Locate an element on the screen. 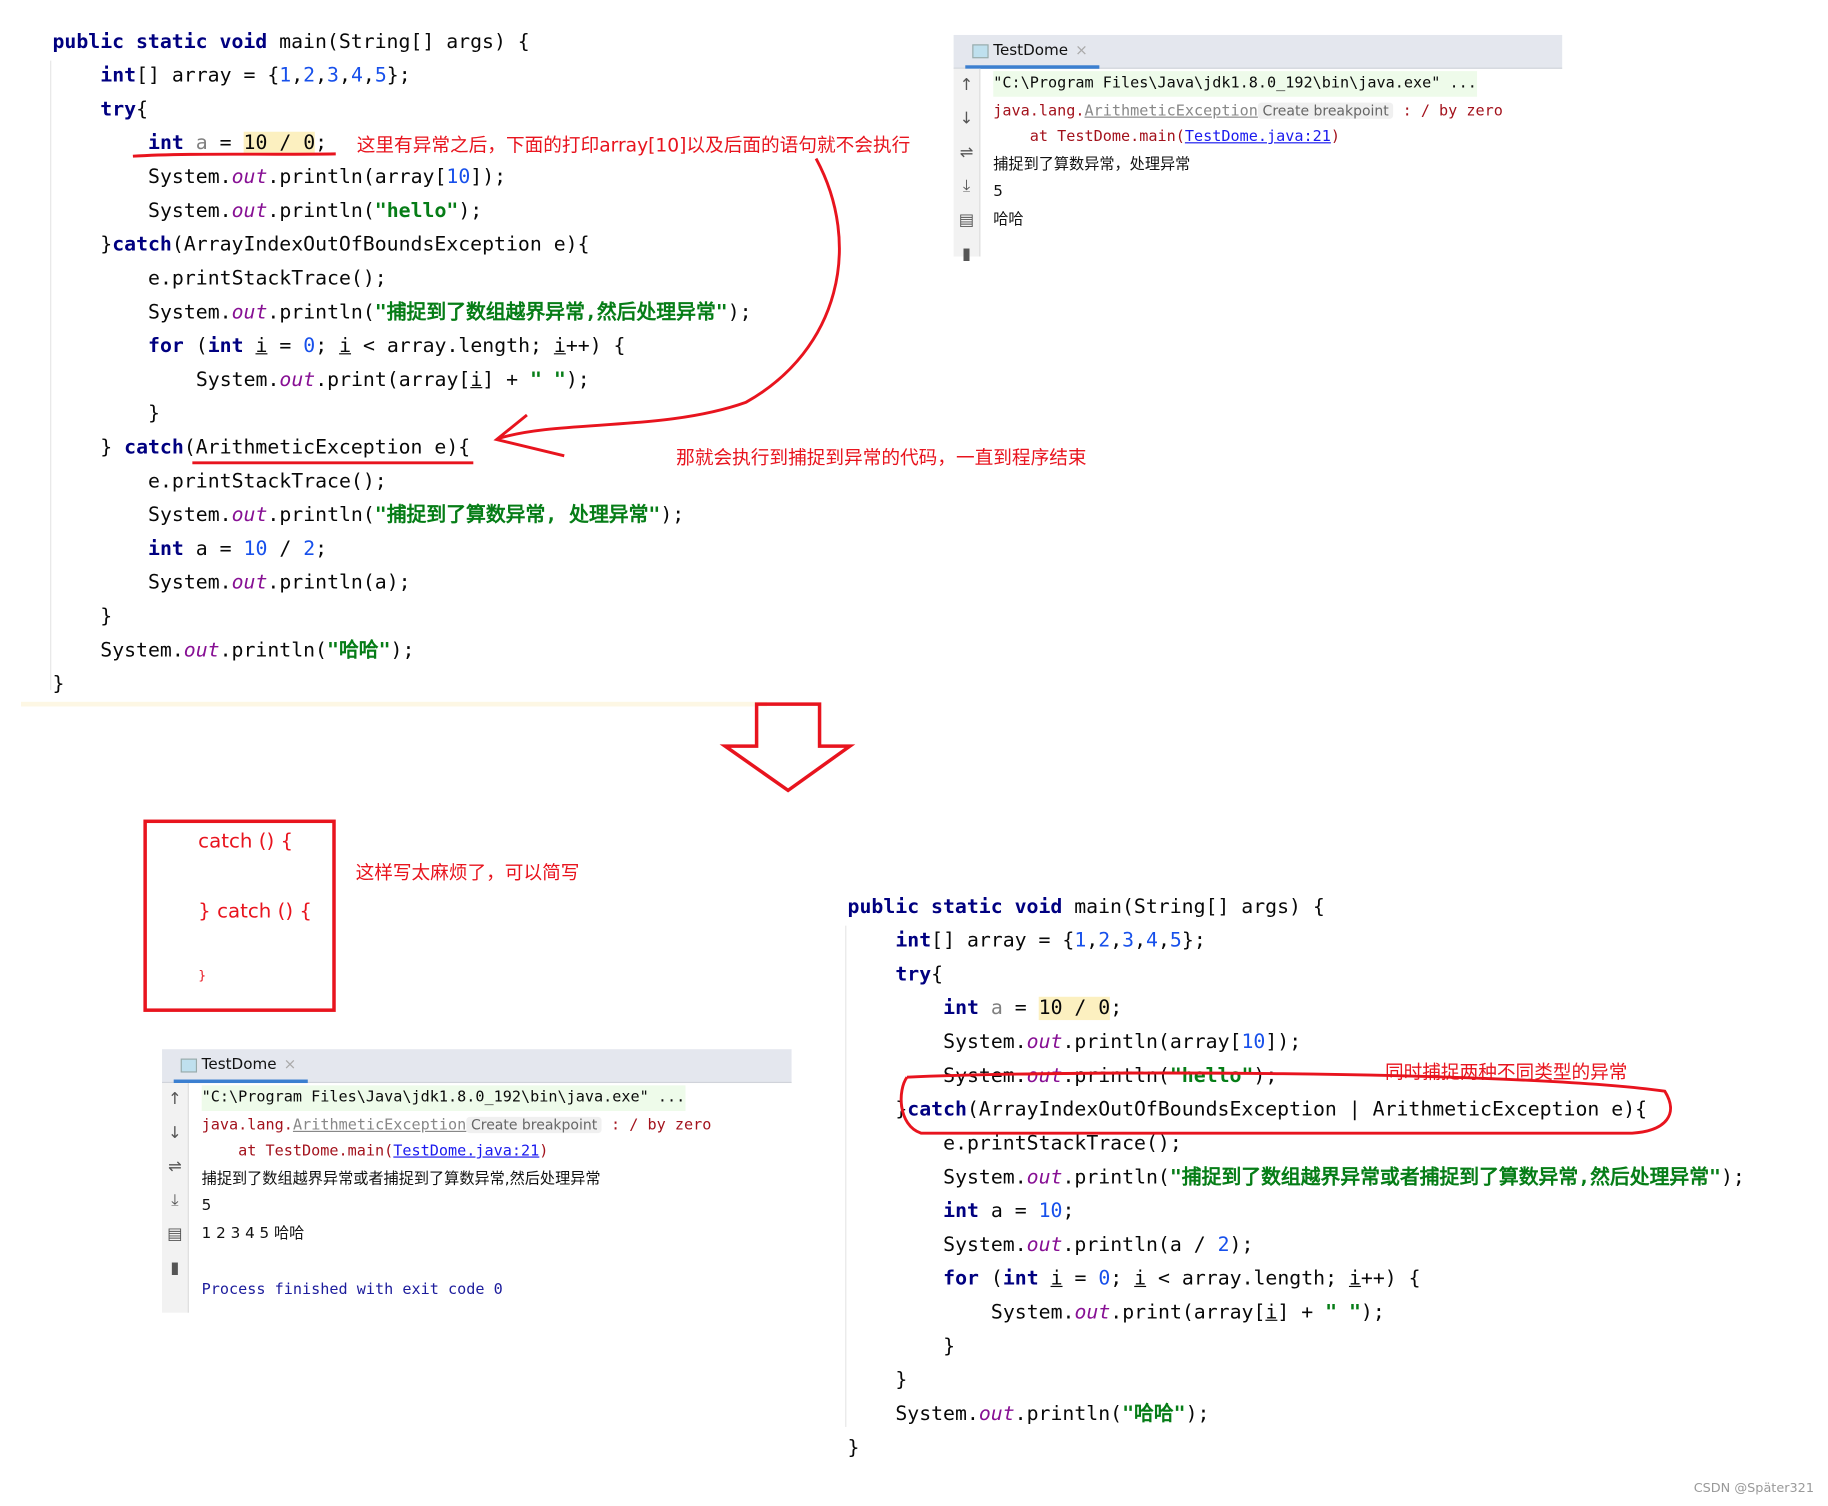  console-output-line: 1 2 3 4 5 哈哈 is located at coordinates (253, 1234).